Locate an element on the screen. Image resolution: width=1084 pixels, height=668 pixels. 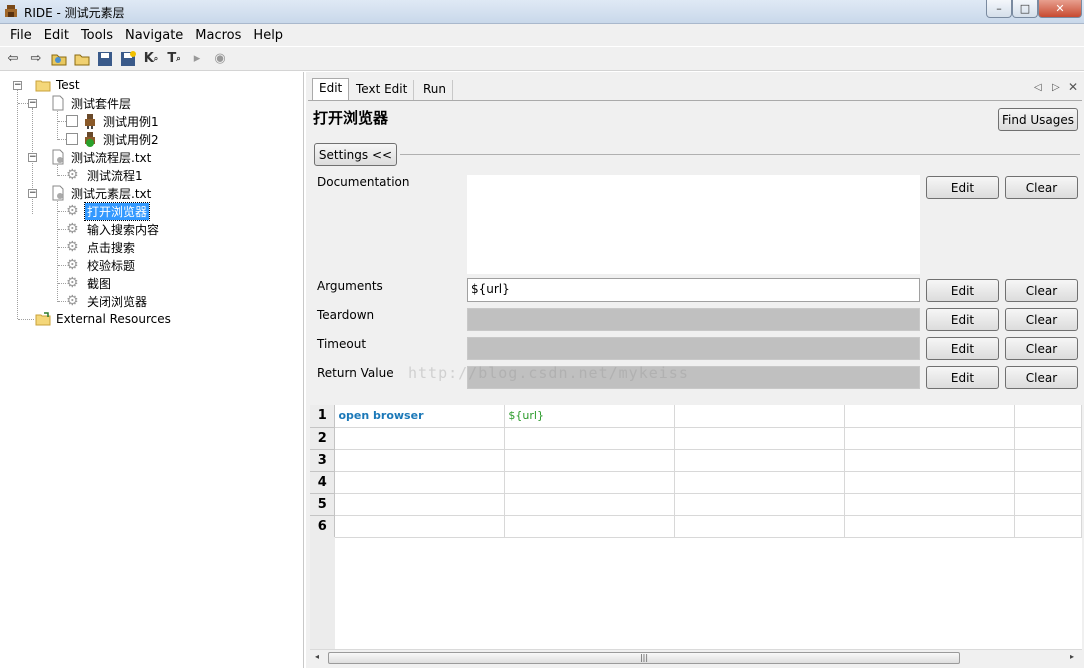
timeout-clear-button: Clear is located at coordinates (1041, 348).